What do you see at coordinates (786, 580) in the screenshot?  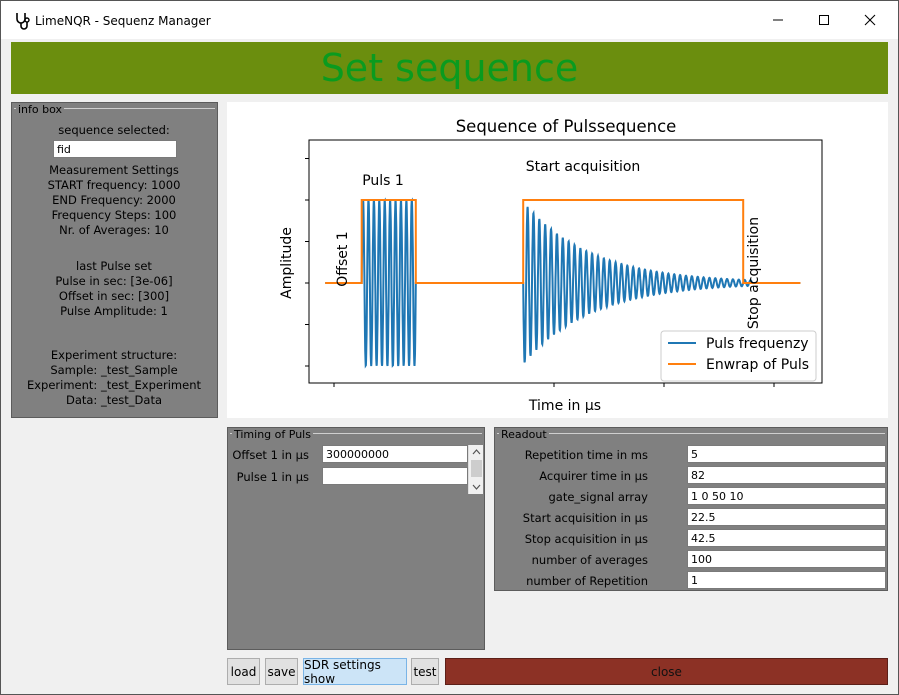 I see `readout-field: 1` at bounding box center [786, 580].